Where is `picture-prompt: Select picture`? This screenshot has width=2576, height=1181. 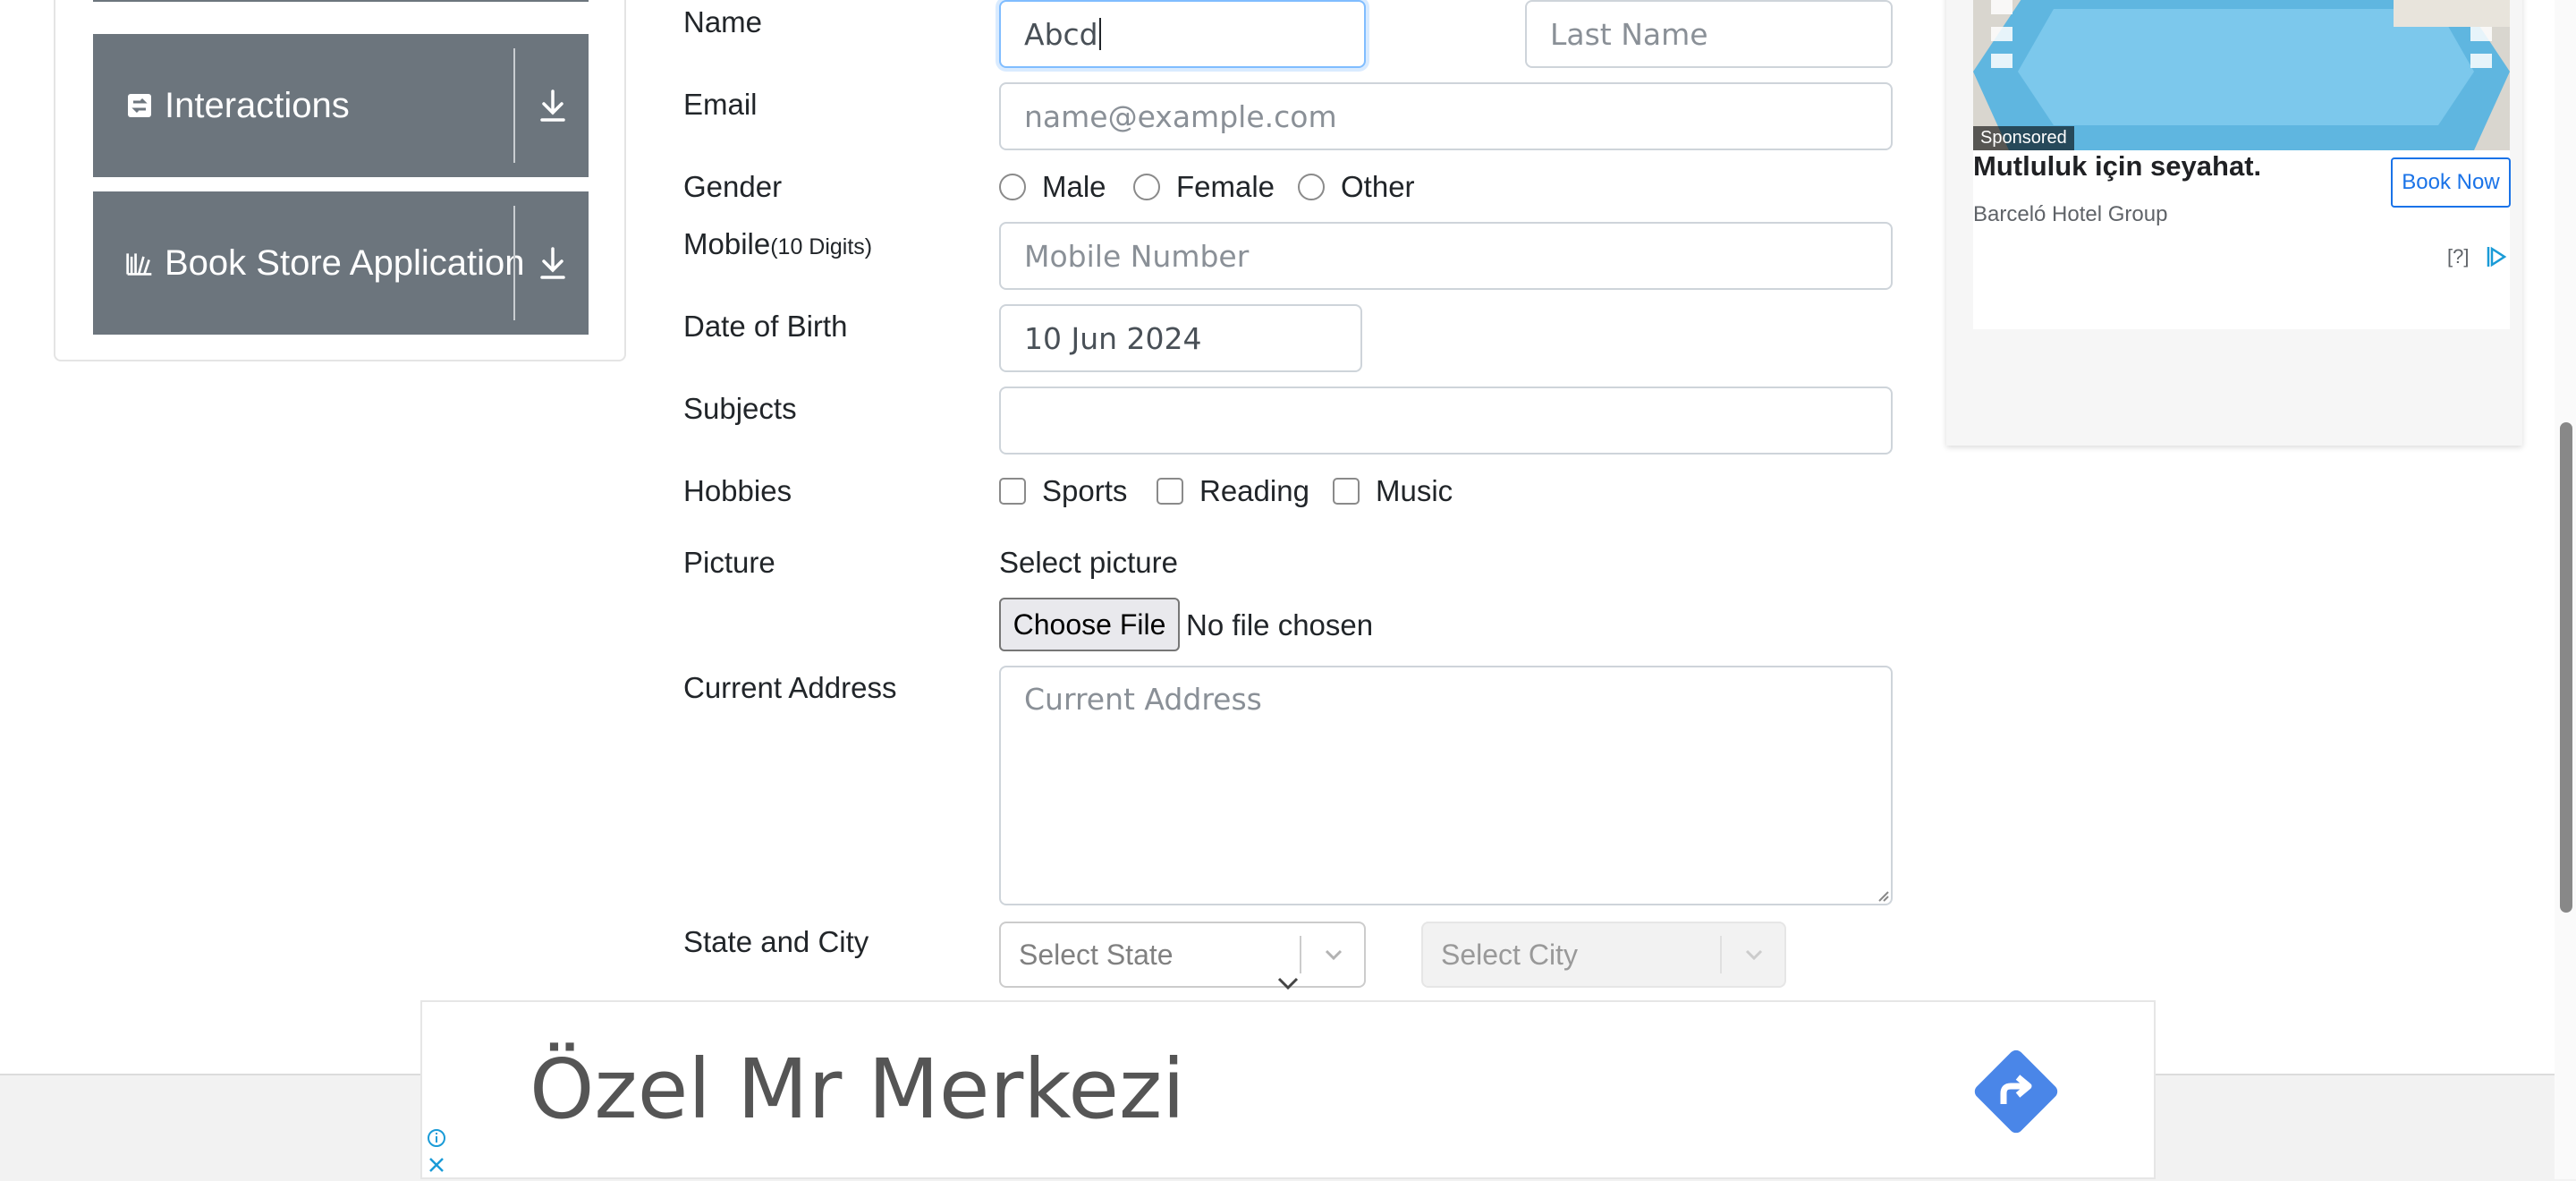 picture-prompt: Select picture is located at coordinates (1088, 562).